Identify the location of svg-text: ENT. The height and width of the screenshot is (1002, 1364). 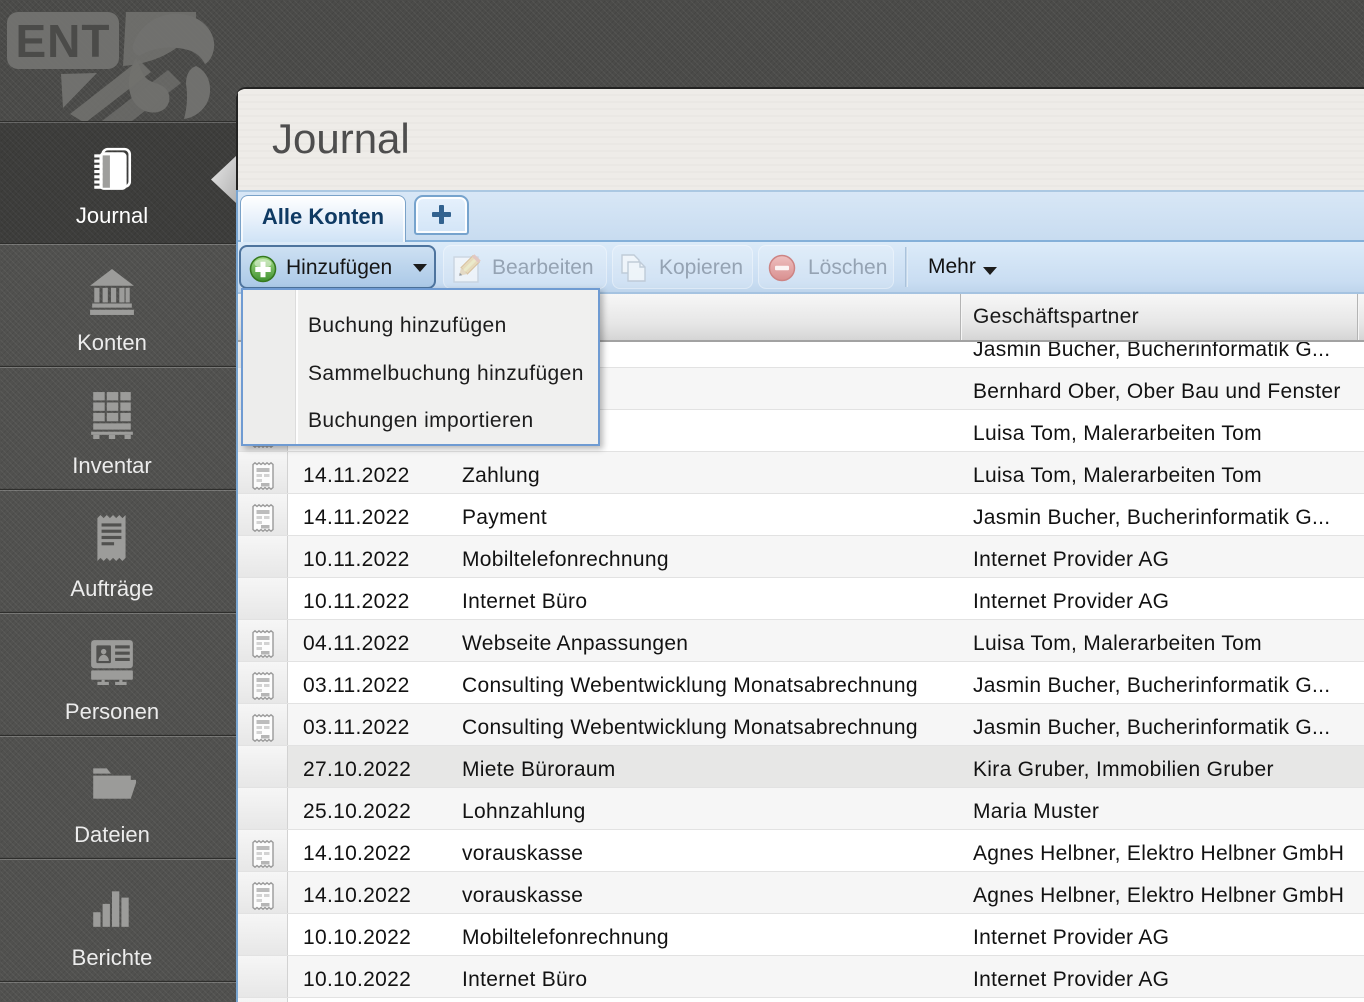
(63, 41).